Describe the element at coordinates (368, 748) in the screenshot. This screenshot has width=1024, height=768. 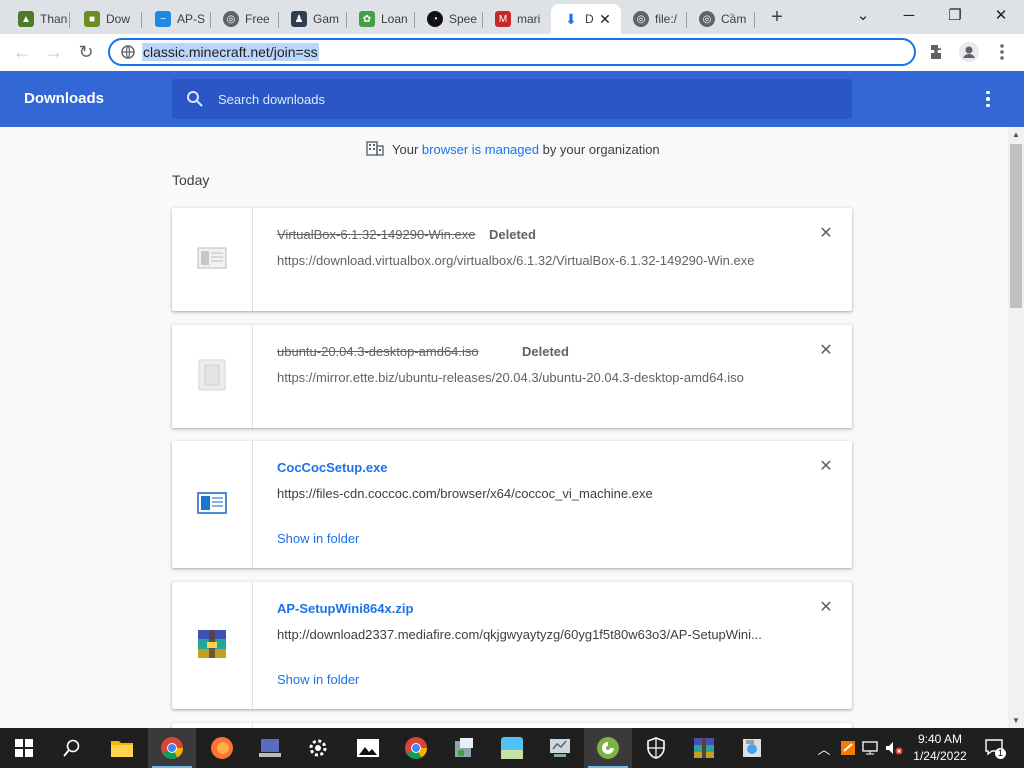
I see `photos-app-icon` at that location.